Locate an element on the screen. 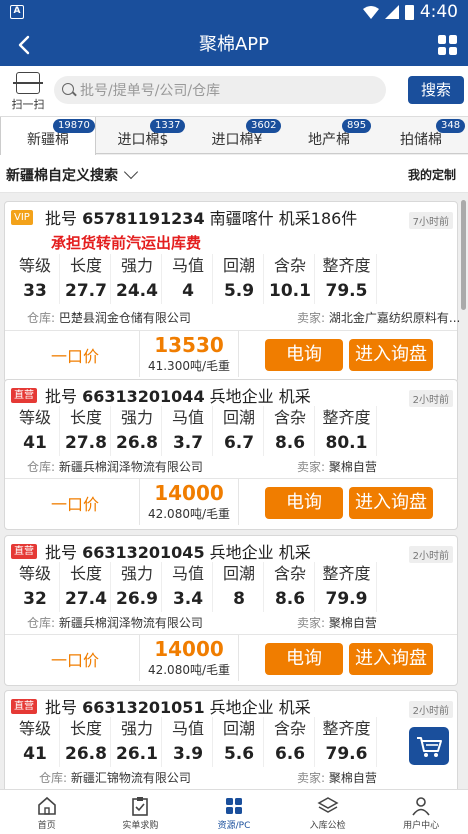 Image resolution: width=468 pixels, height=834 pixels. grid-menu-icon is located at coordinates (448, 45).